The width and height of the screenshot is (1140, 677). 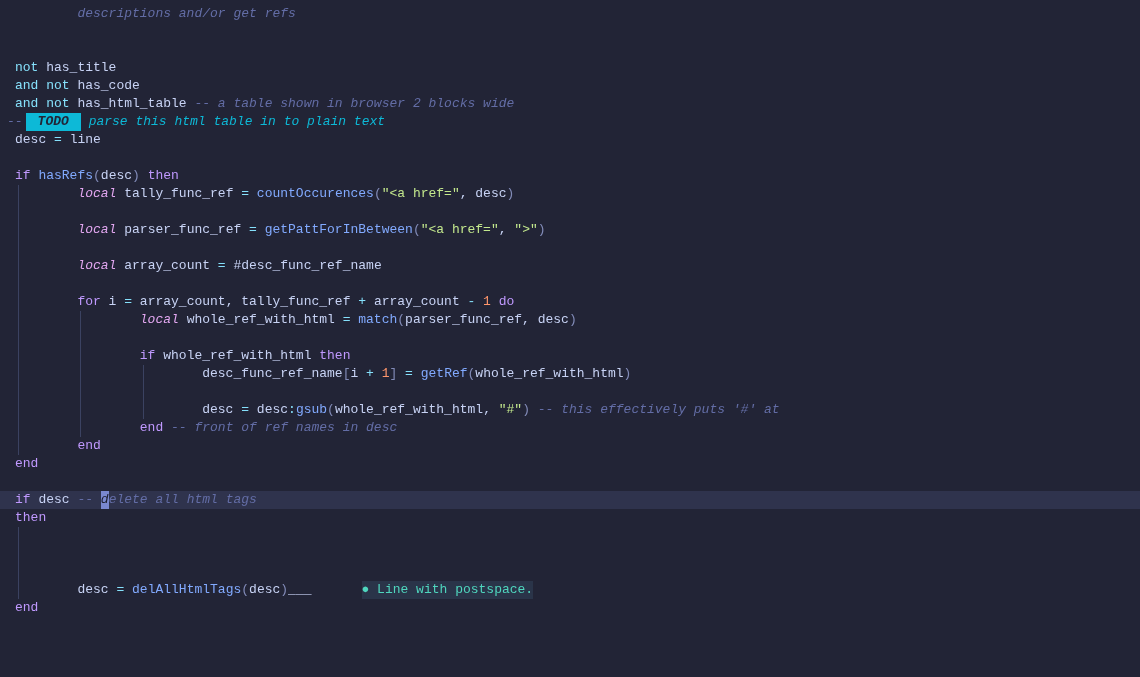 What do you see at coordinates (245, 356) in the screenshot?
I see `code-text: if whole_ref_with_html then` at bounding box center [245, 356].